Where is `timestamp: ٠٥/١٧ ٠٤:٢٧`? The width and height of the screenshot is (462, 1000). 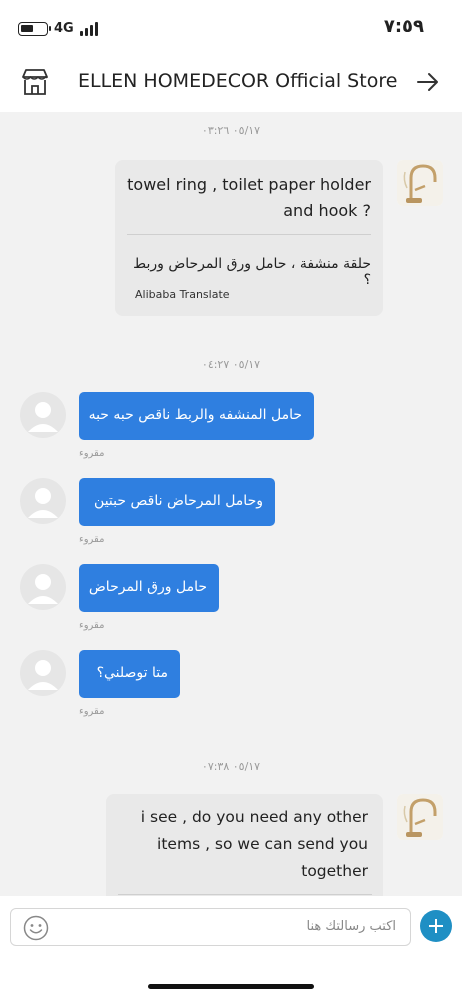
timestamp: ٠٥/١٧ ٠٤:٢٧ is located at coordinates (231, 364).